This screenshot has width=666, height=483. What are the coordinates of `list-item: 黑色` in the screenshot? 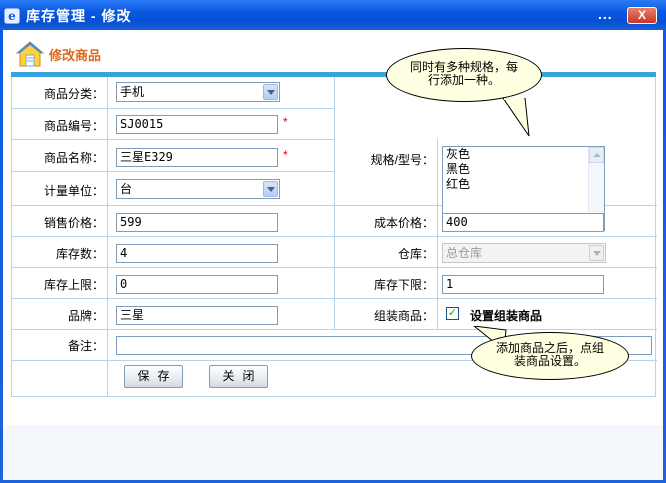 It's located at (458, 169).